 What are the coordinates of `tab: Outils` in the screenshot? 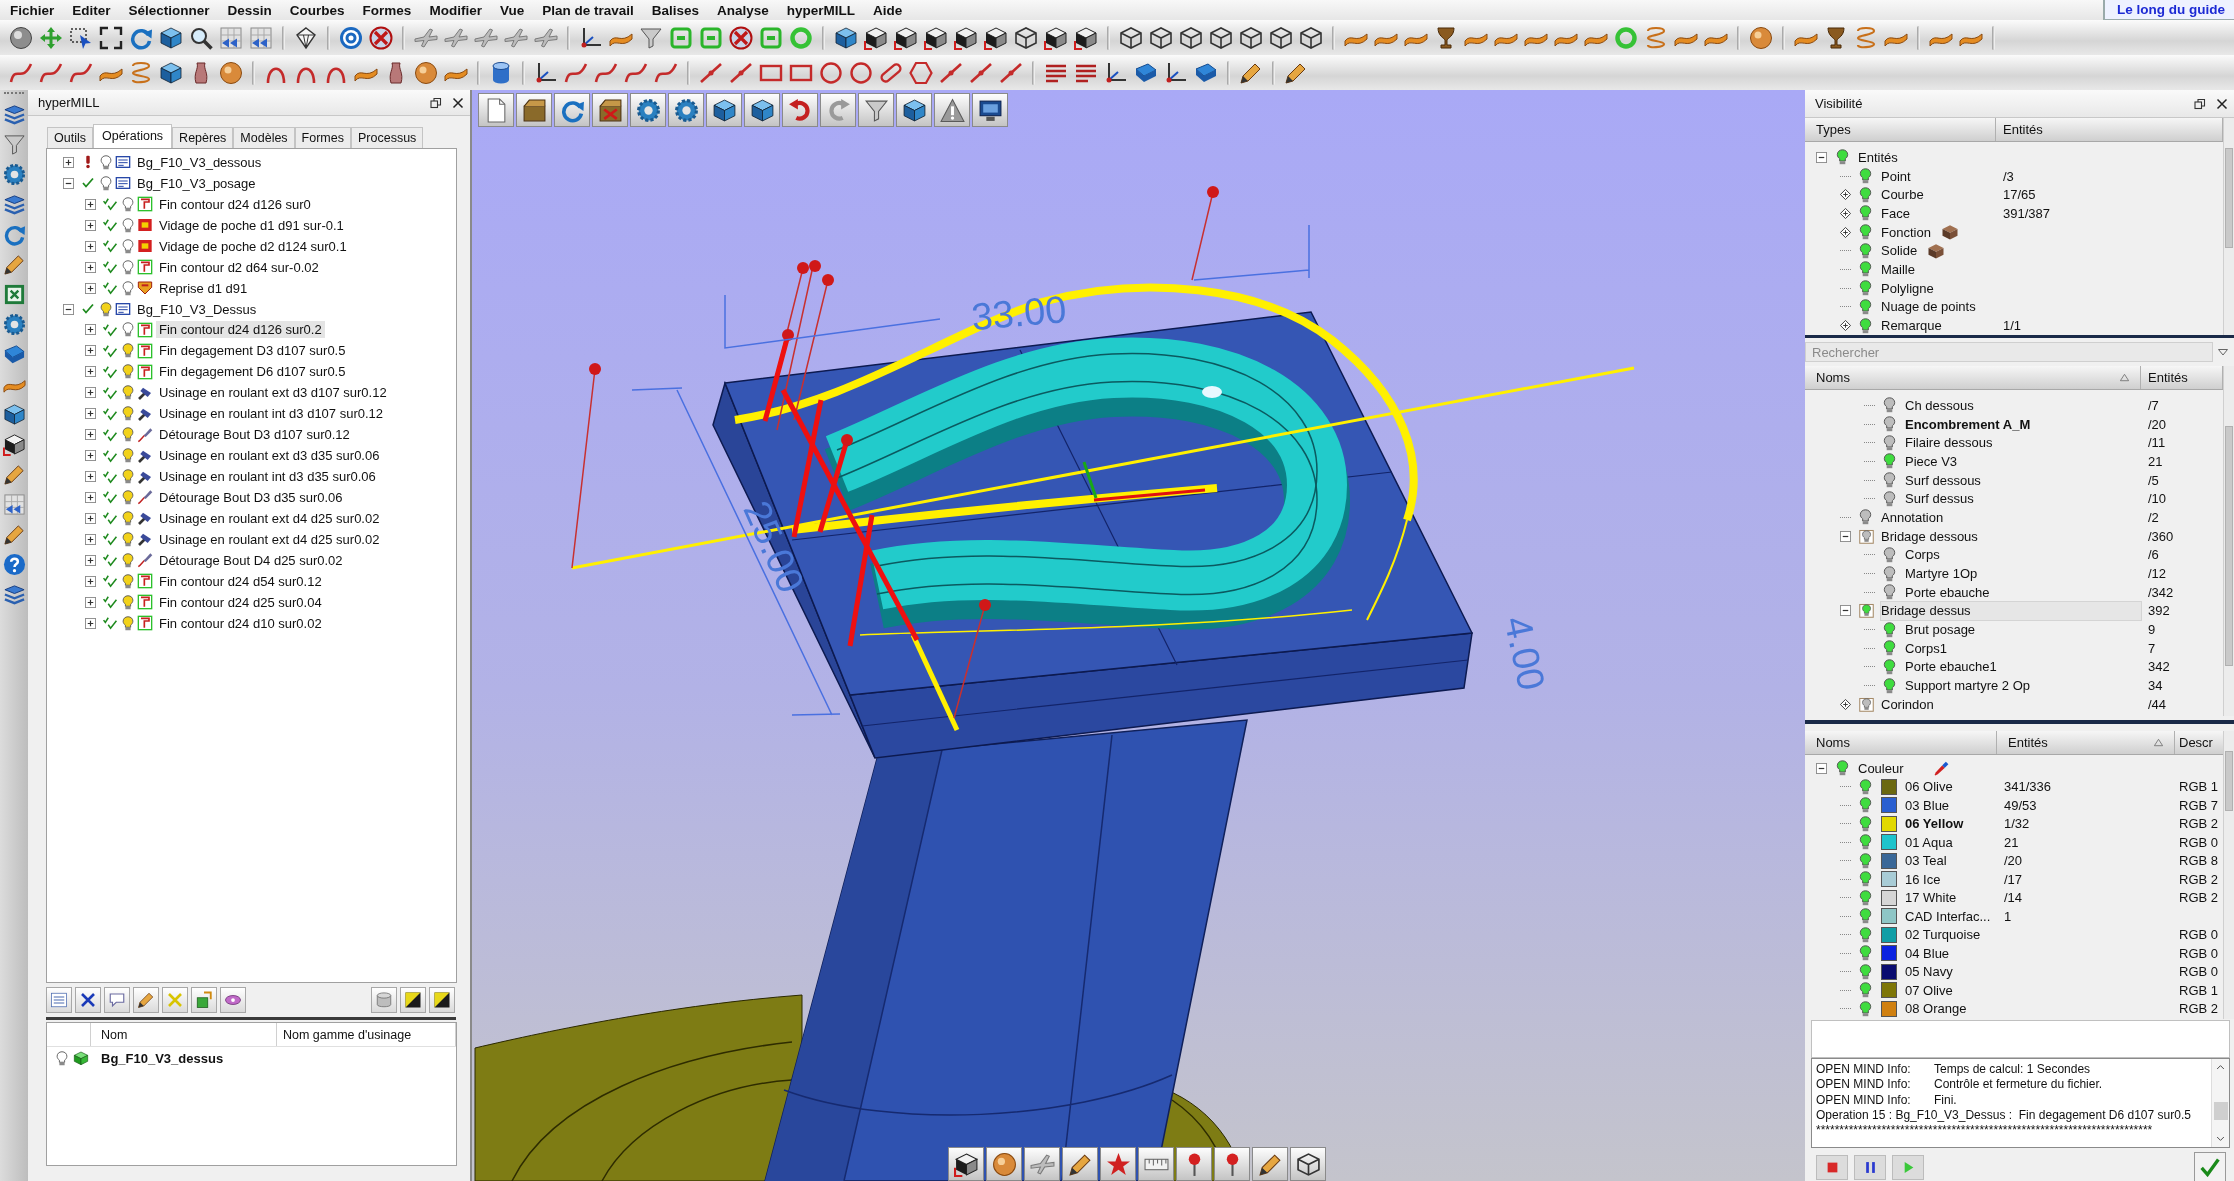 It's located at (70, 137).